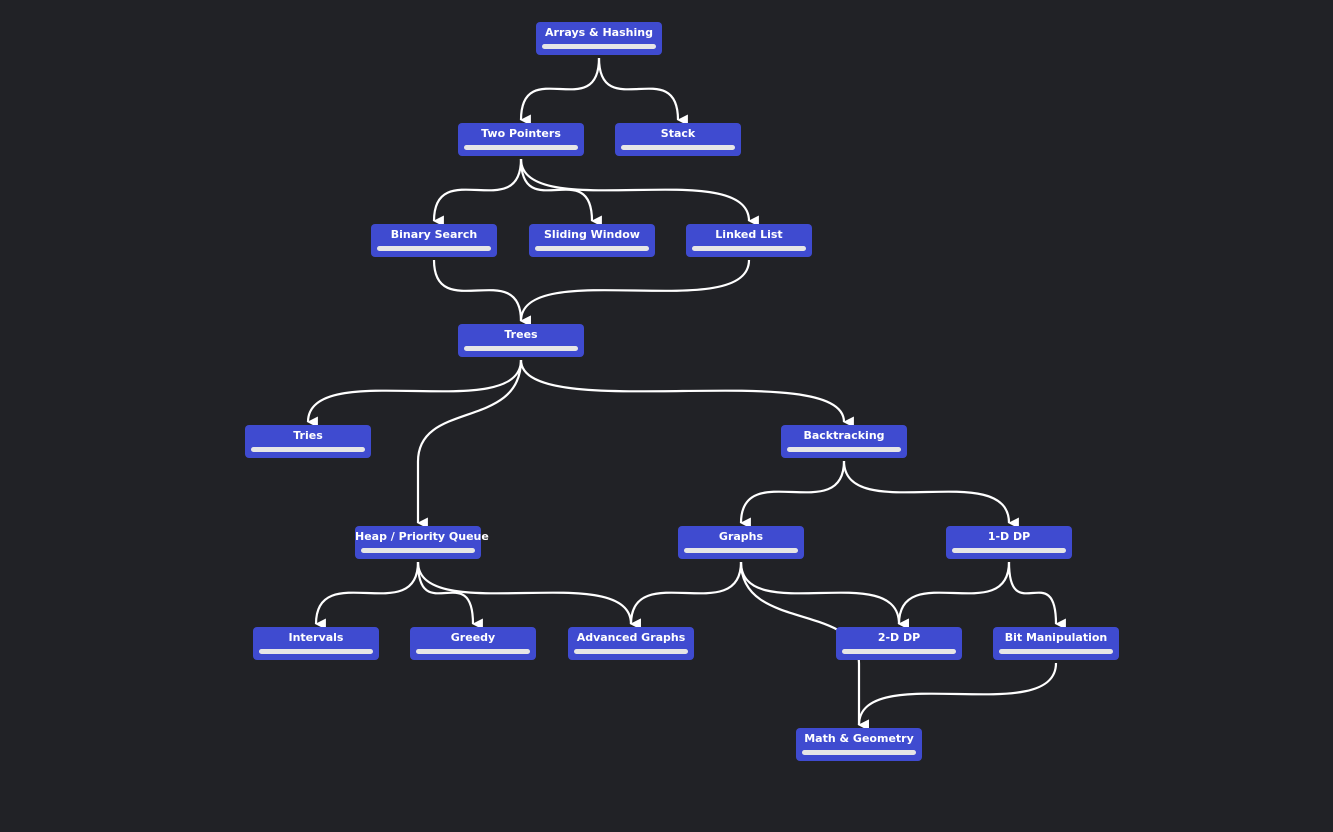 This screenshot has height=832, width=1333. I want to click on node-intervals: Intervals, so click(316, 643).